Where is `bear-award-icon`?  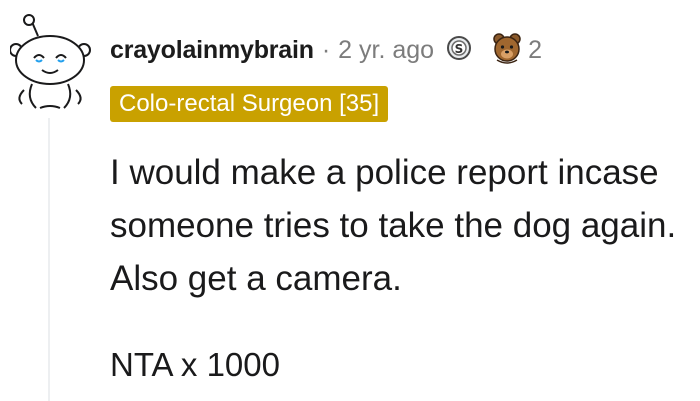 bear-award-icon is located at coordinates (507, 50).